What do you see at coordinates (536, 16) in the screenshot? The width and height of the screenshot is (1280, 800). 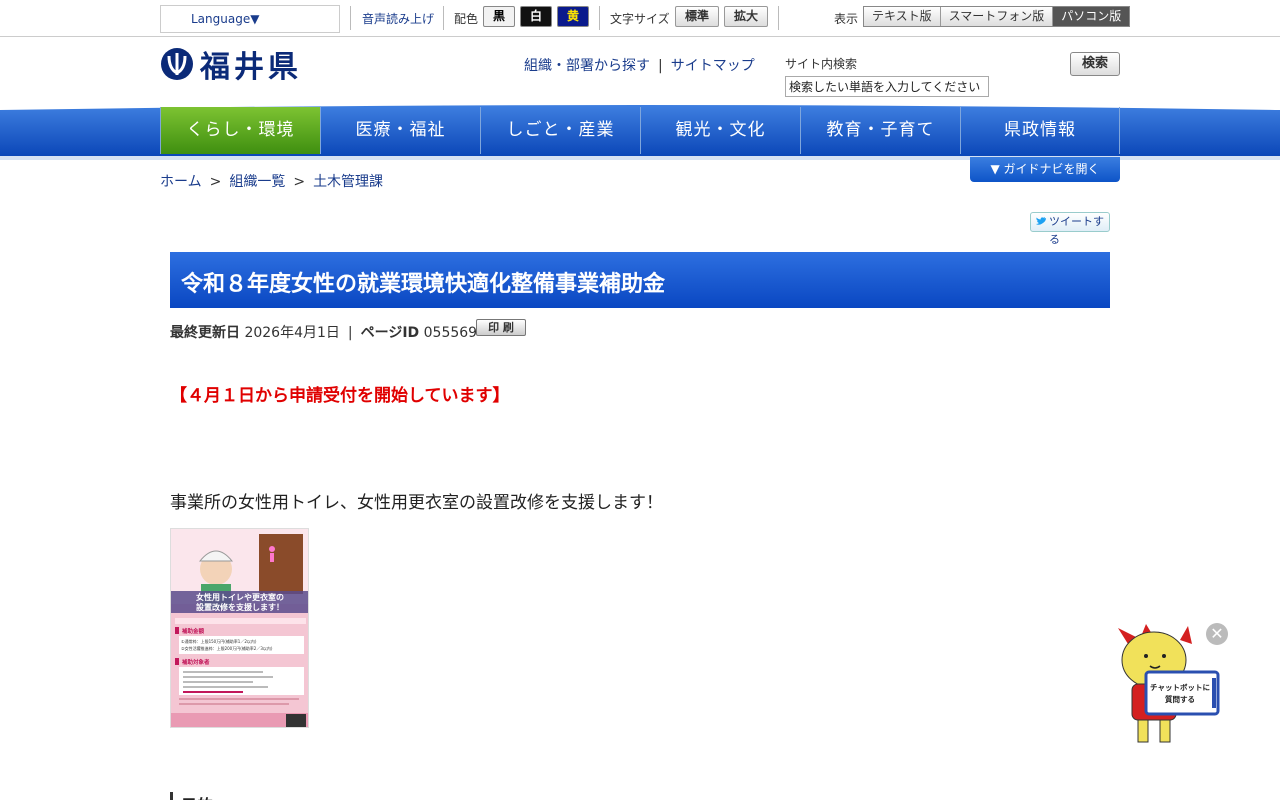 I see `color-white-button: 白` at bounding box center [536, 16].